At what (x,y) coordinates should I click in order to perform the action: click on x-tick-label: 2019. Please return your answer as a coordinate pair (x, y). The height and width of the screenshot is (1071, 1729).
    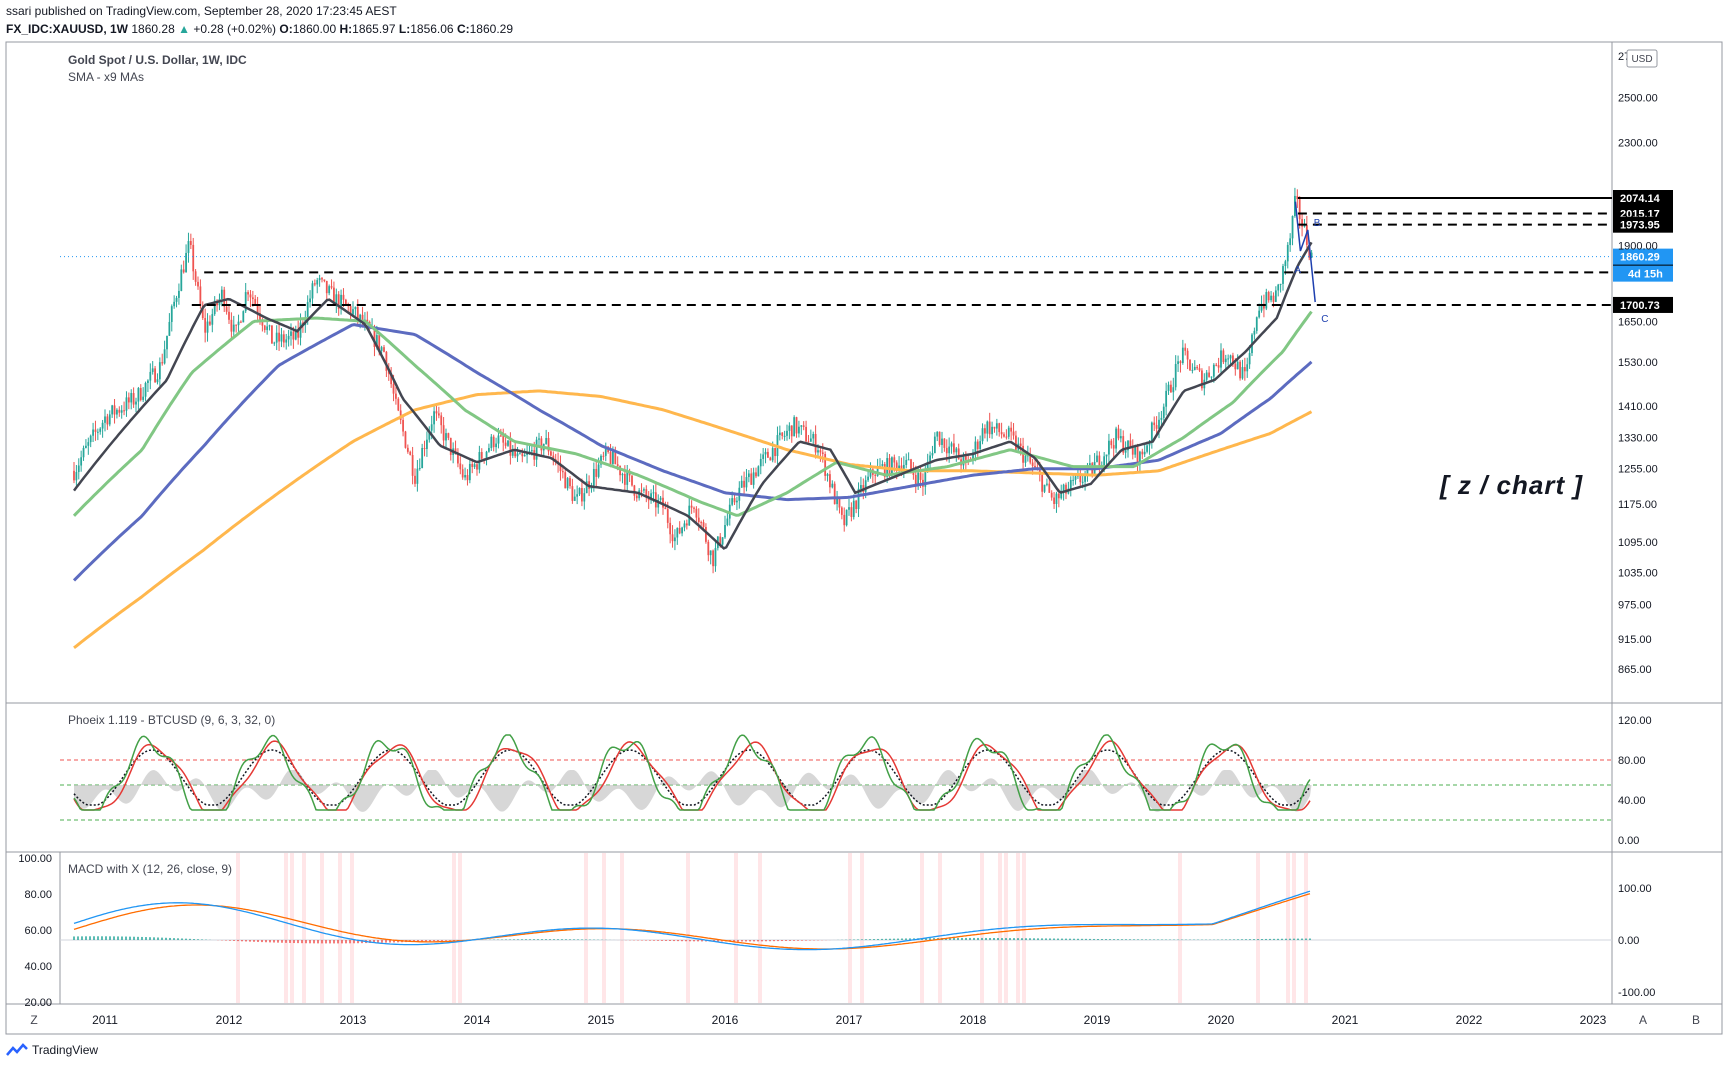
    Looking at the image, I should click on (1097, 1020).